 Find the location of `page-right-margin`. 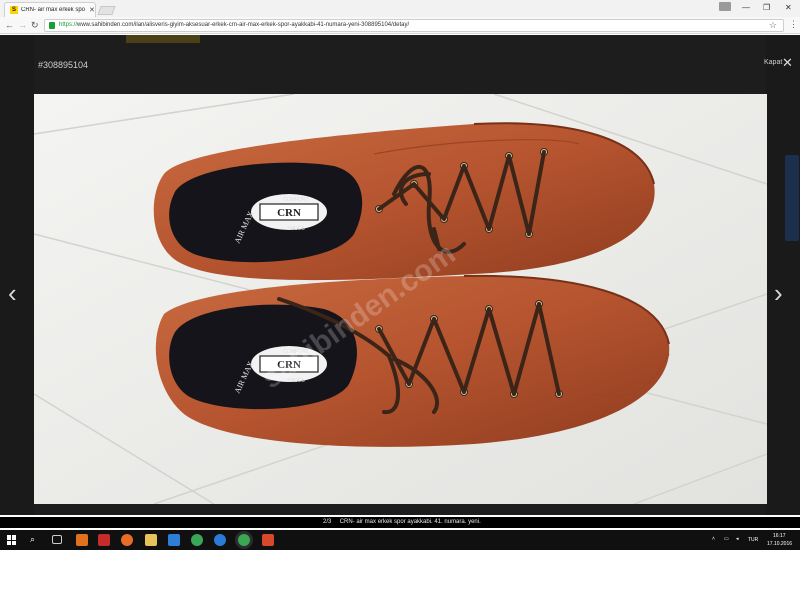

page-right-margin is located at coordinates (783, 275).